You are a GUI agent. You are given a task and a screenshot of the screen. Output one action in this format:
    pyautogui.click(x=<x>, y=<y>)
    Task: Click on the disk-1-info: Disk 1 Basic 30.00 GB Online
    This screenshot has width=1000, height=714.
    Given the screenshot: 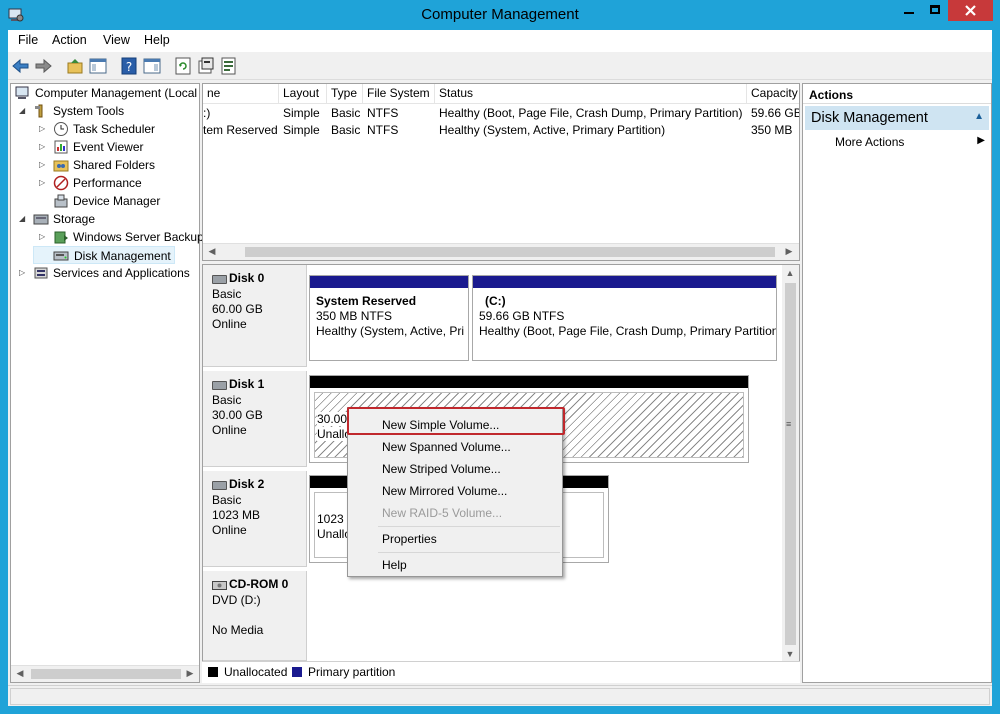 What is the action you would take?
    pyautogui.click(x=255, y=419)
    